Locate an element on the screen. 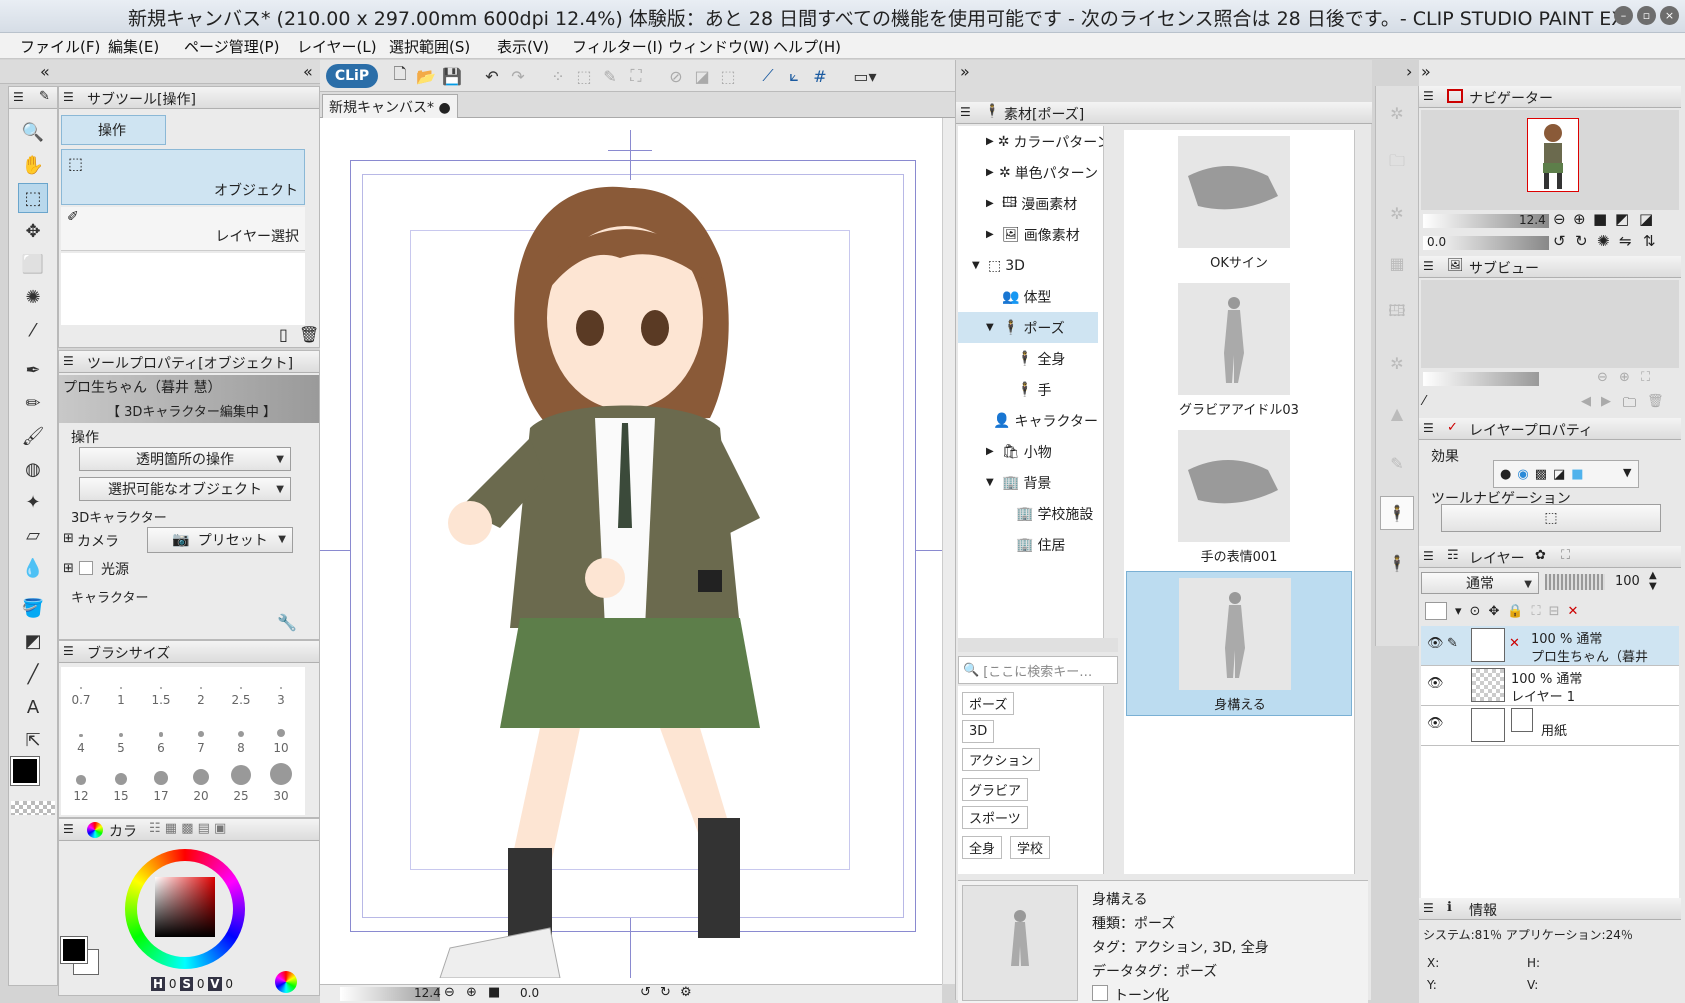 The image size is (1685, 1003). strip-material-icon-4: ▦ is located at coordinates (1397, 263).